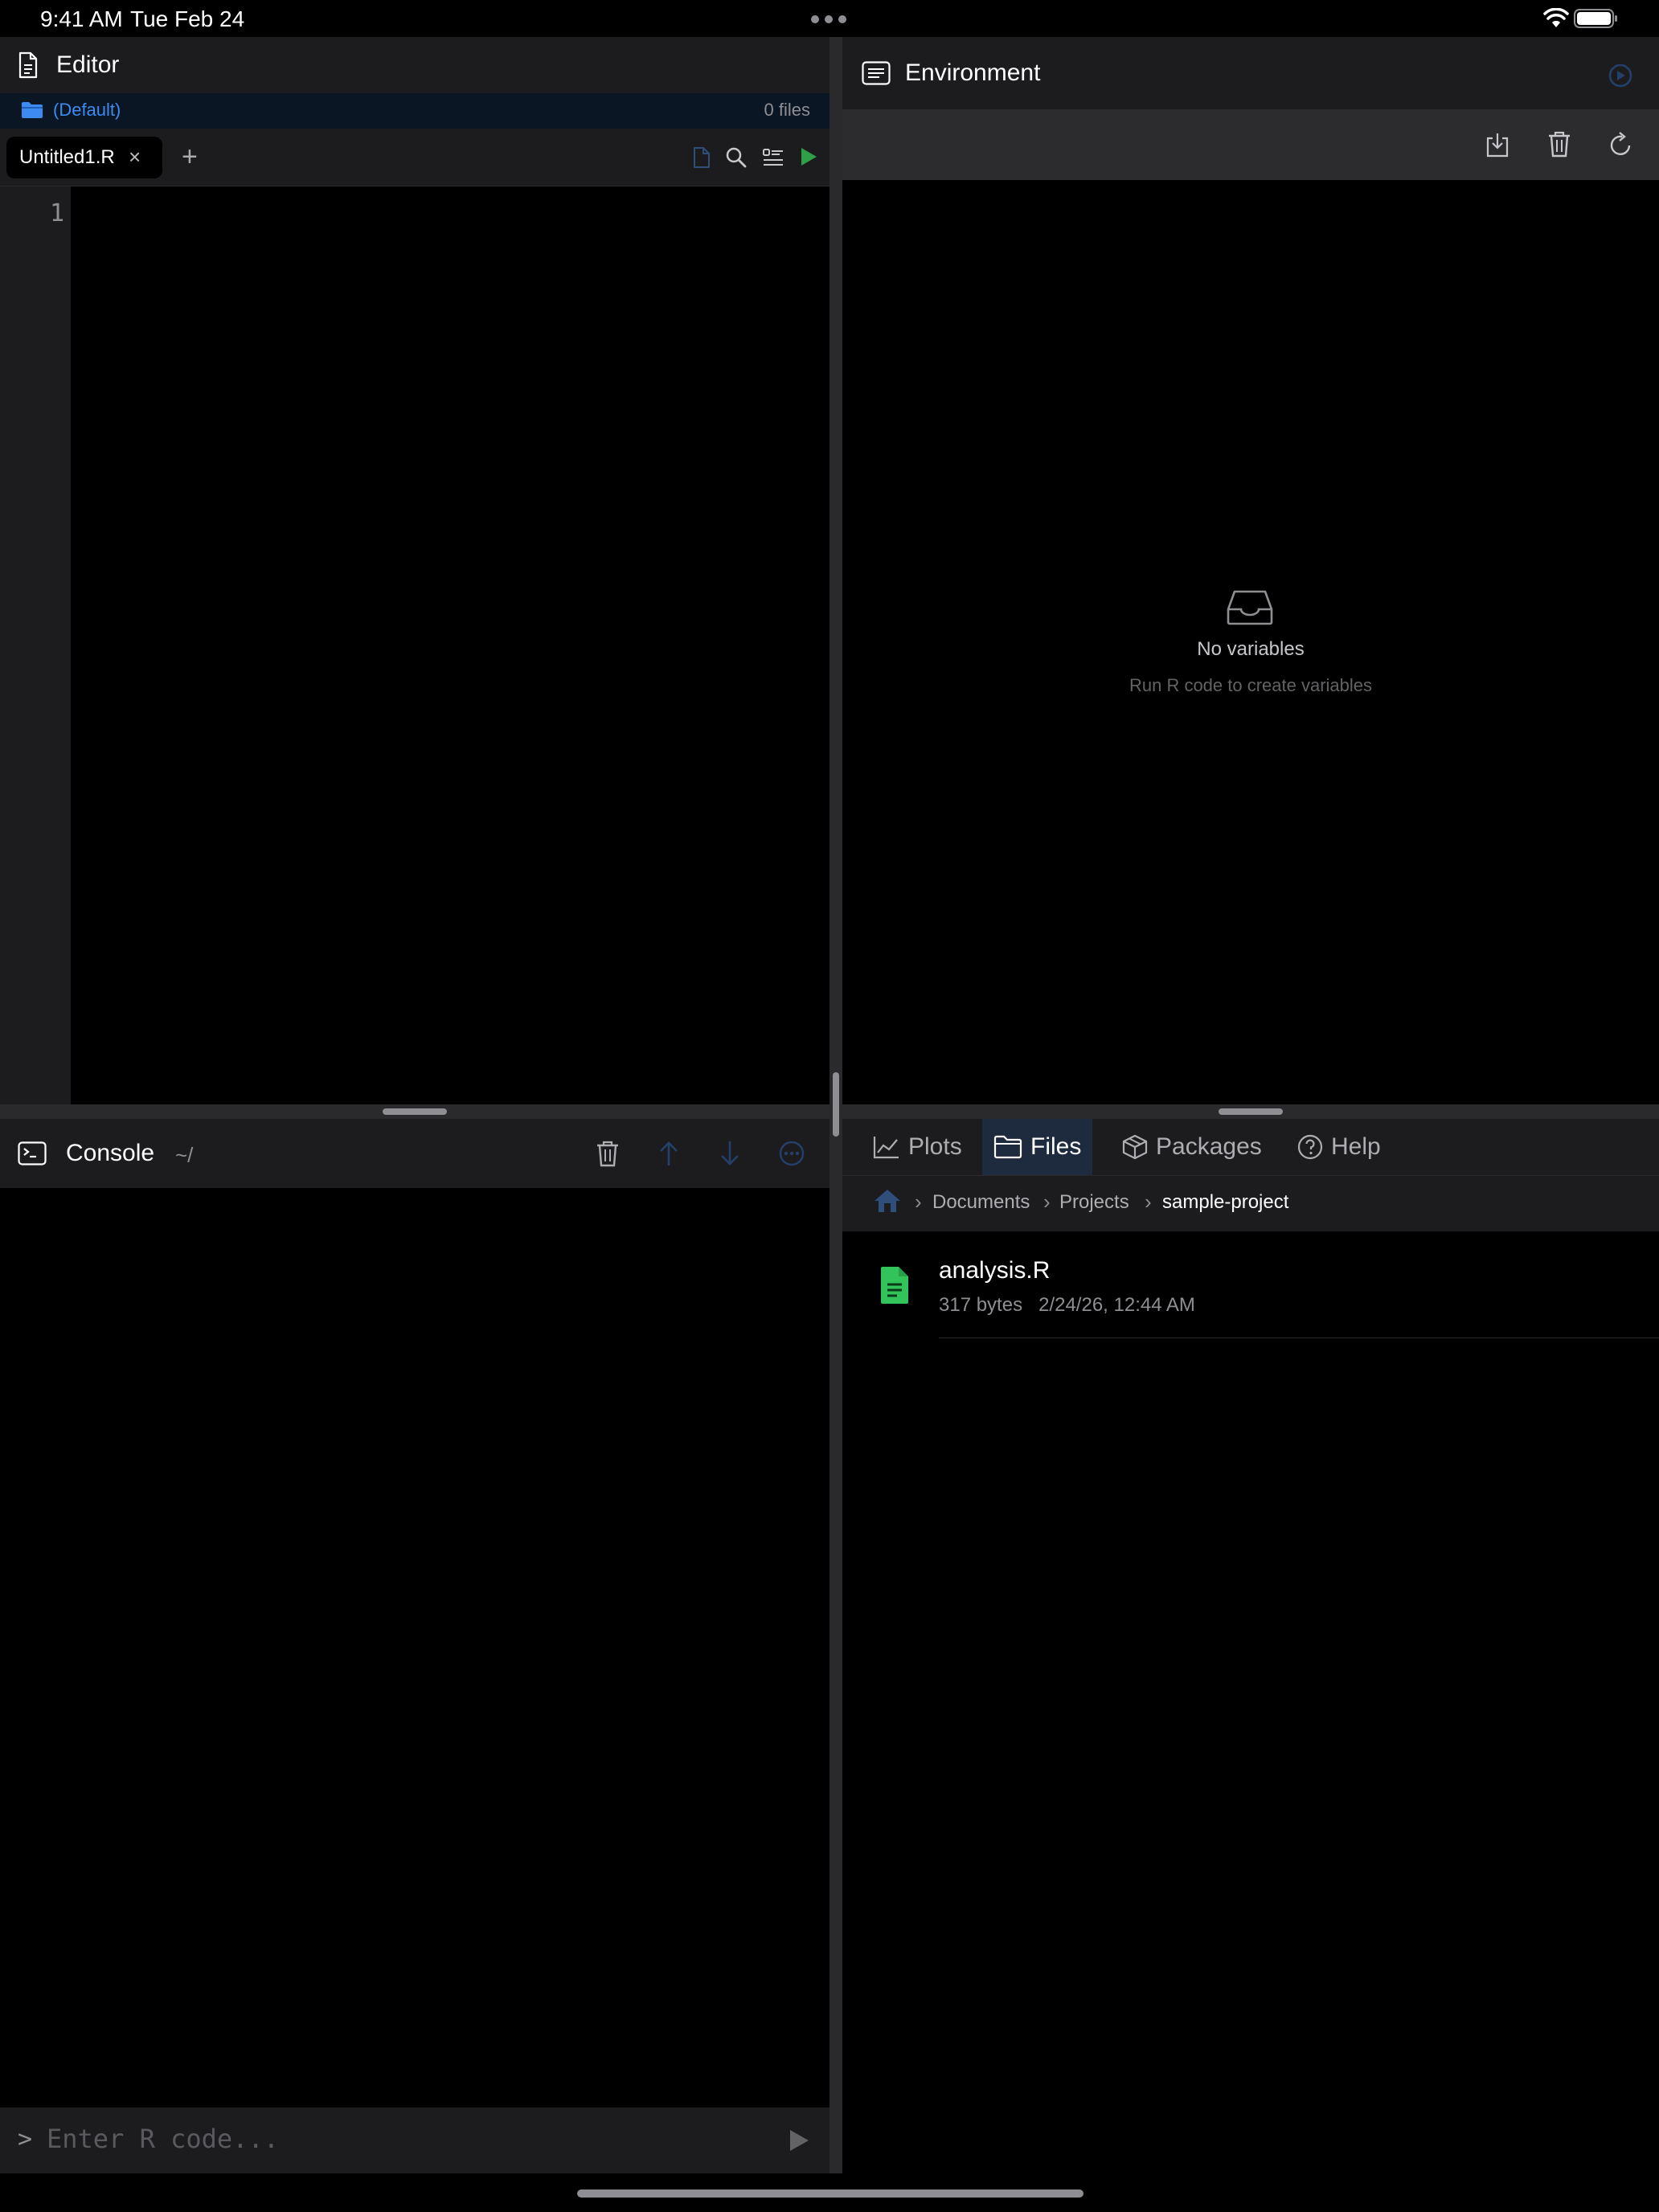 The image size is (1659, 2212). Describe the element at coordinates (981, 1202) in the screenshot. I see `breadcrumb-documents: Documents` at that location.